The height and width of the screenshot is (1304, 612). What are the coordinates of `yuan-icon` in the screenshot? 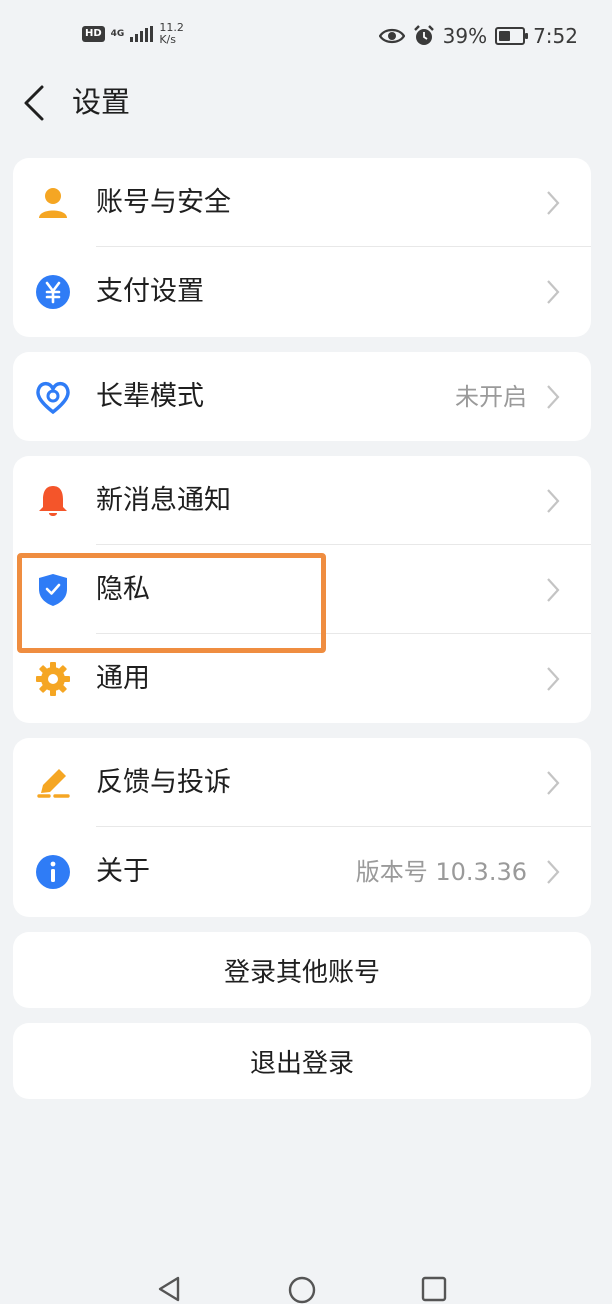 It's located at (53, 292).